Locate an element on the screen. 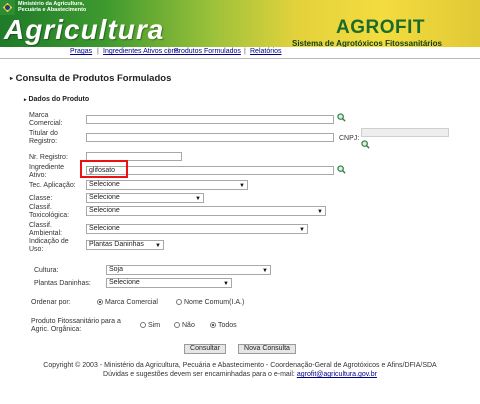  titular-input is located at coordinates (210, 137).